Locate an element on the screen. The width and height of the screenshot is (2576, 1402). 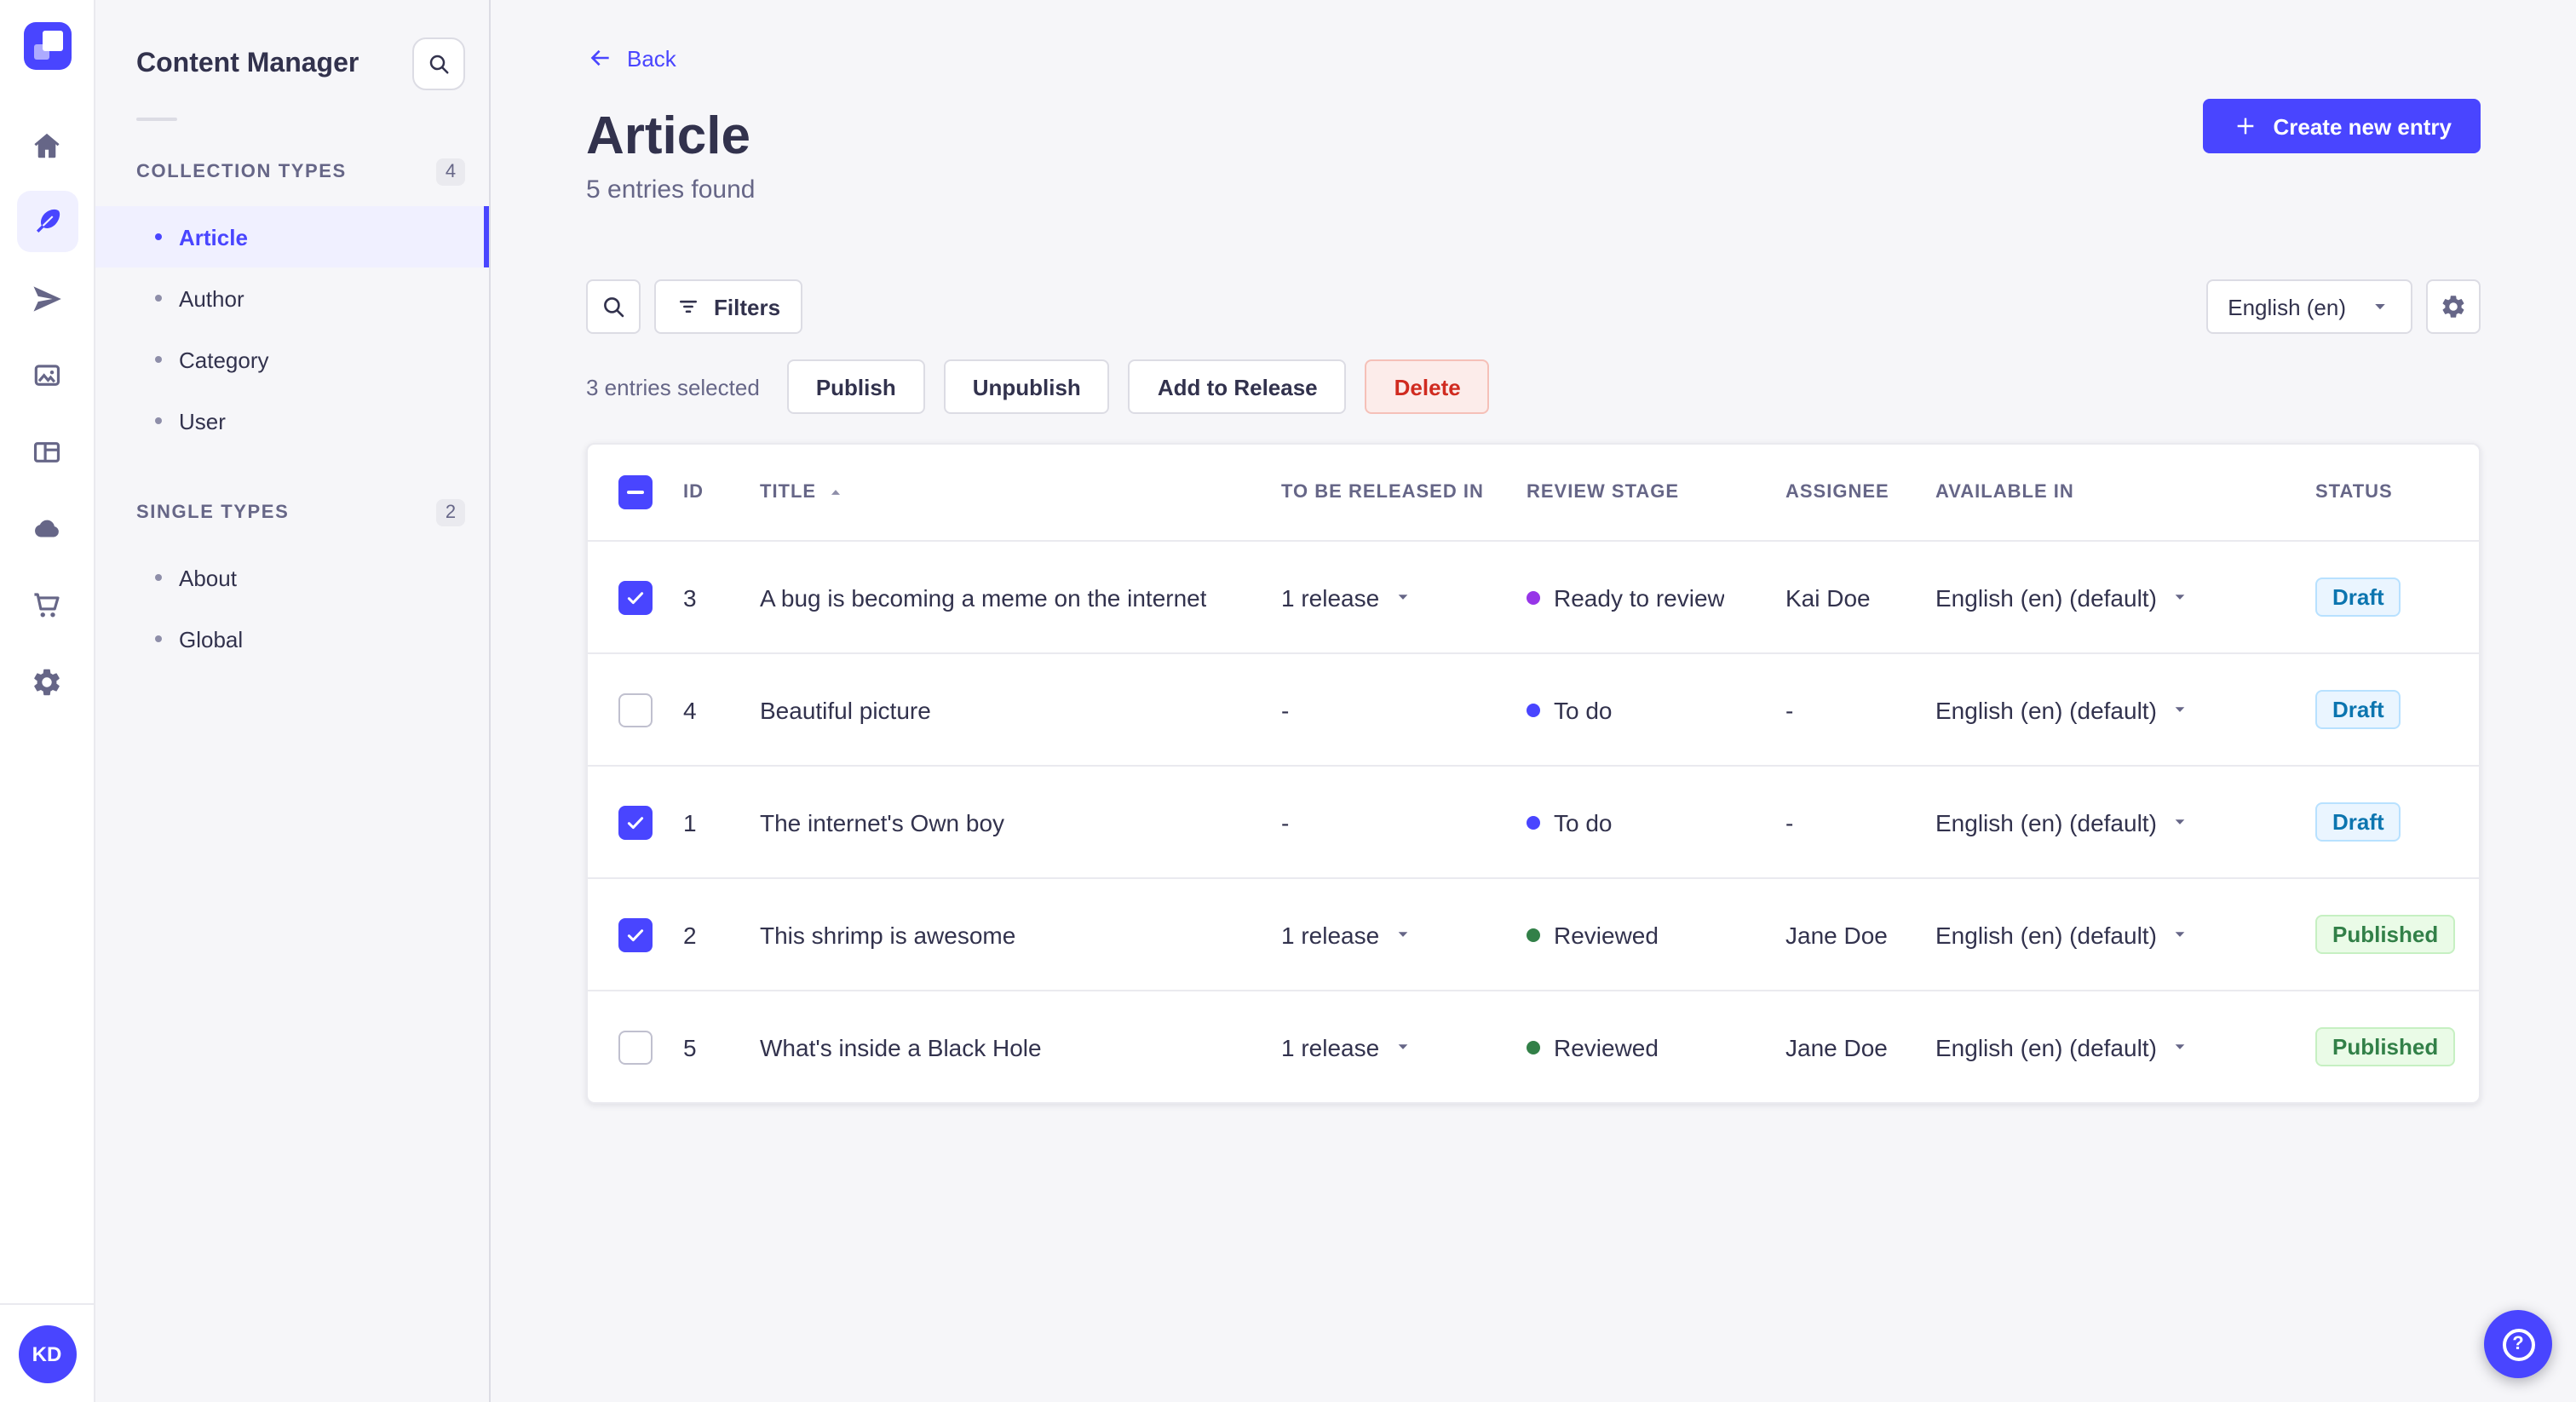
create-new-entry-button: Create new entry is located at coordinates (2342, 126).